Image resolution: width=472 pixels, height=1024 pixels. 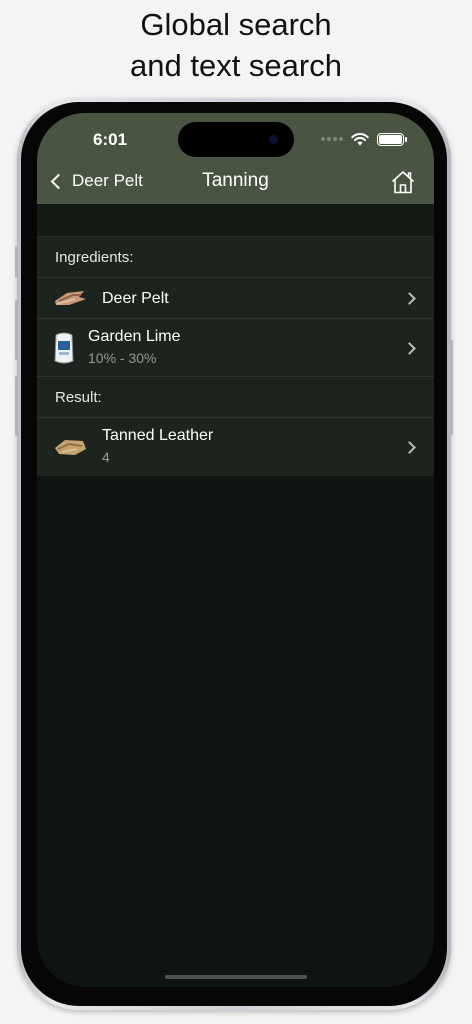 What do you see at coordinates (235, 298) in the screenshot?
I see `list-item: Deer Pelt` at bounding box center [235, 298].